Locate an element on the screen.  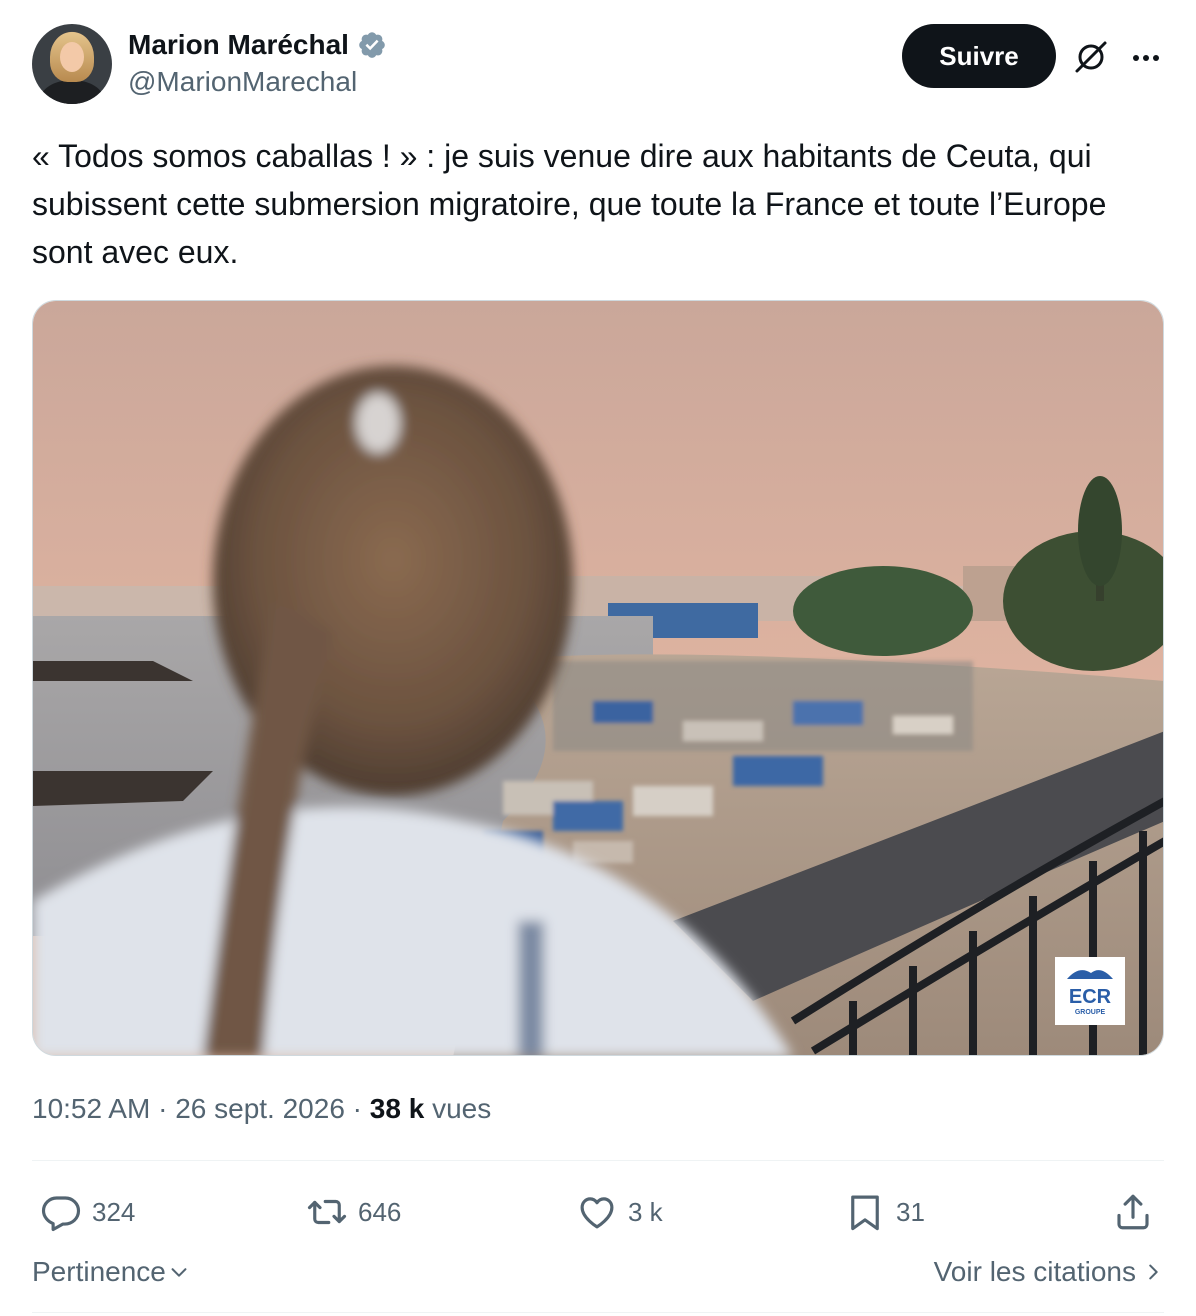
reply-count: 324 is located at coordinates (114, 1211).